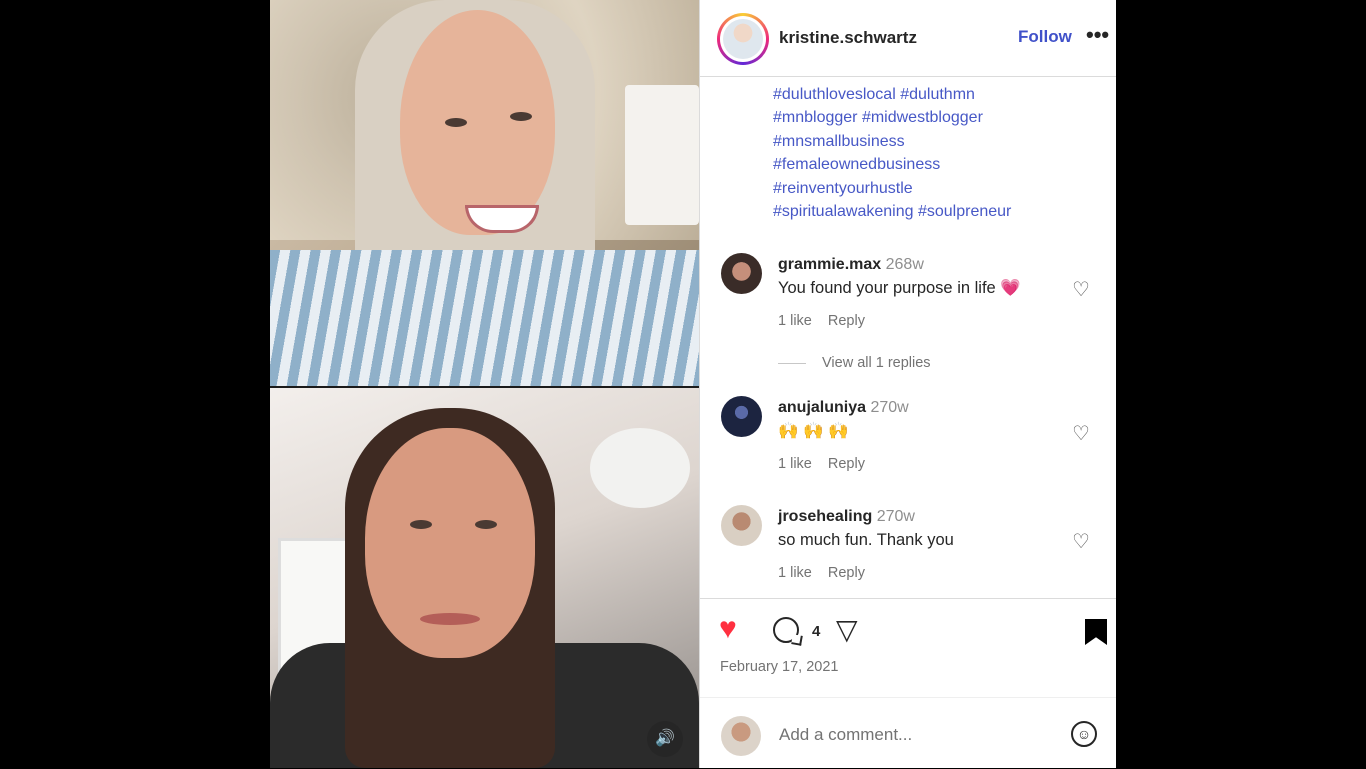 The height and width of the screenshot is (769, 1366). I want to click on more-options-icon: •••, so click(1097, 35).